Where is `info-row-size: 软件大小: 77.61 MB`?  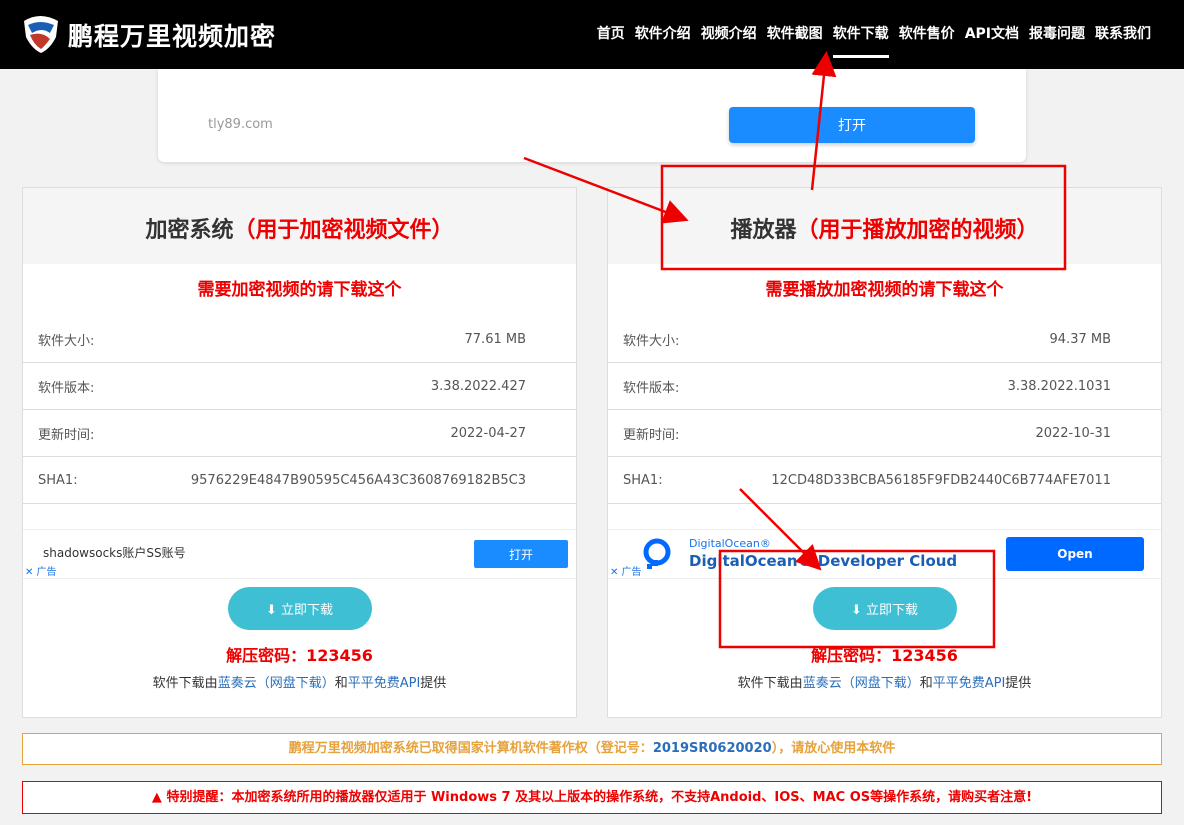 info-row-size: 软件大小: 77.61 MB is located at coordinates (299, 339).